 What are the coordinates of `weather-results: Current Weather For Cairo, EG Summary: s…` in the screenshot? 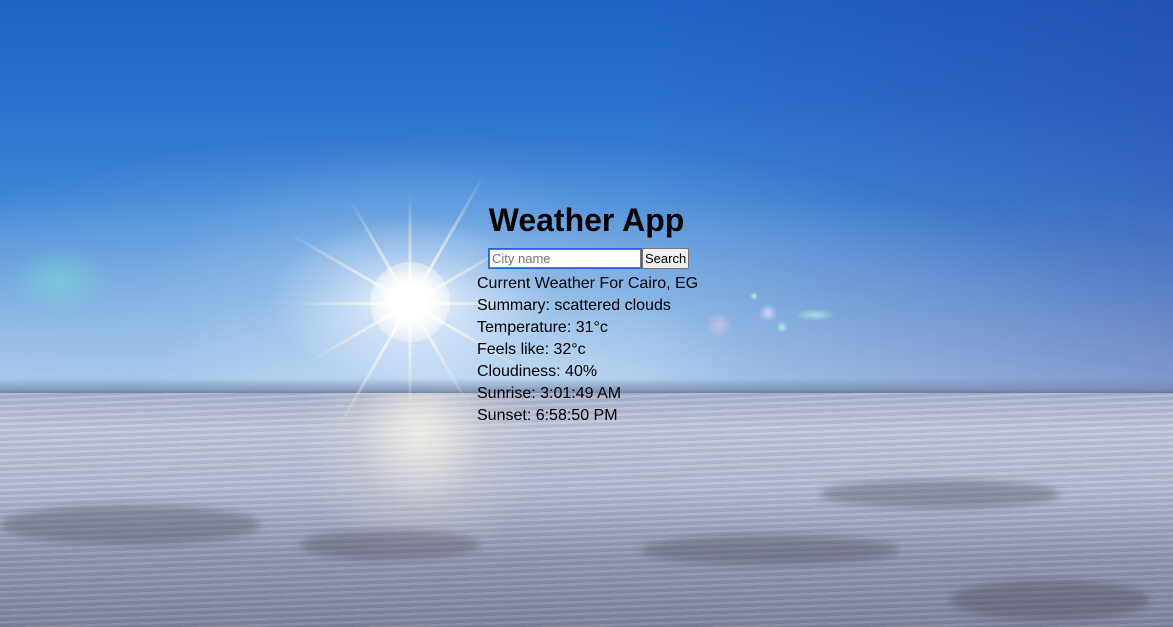 It's located at (587, 350).